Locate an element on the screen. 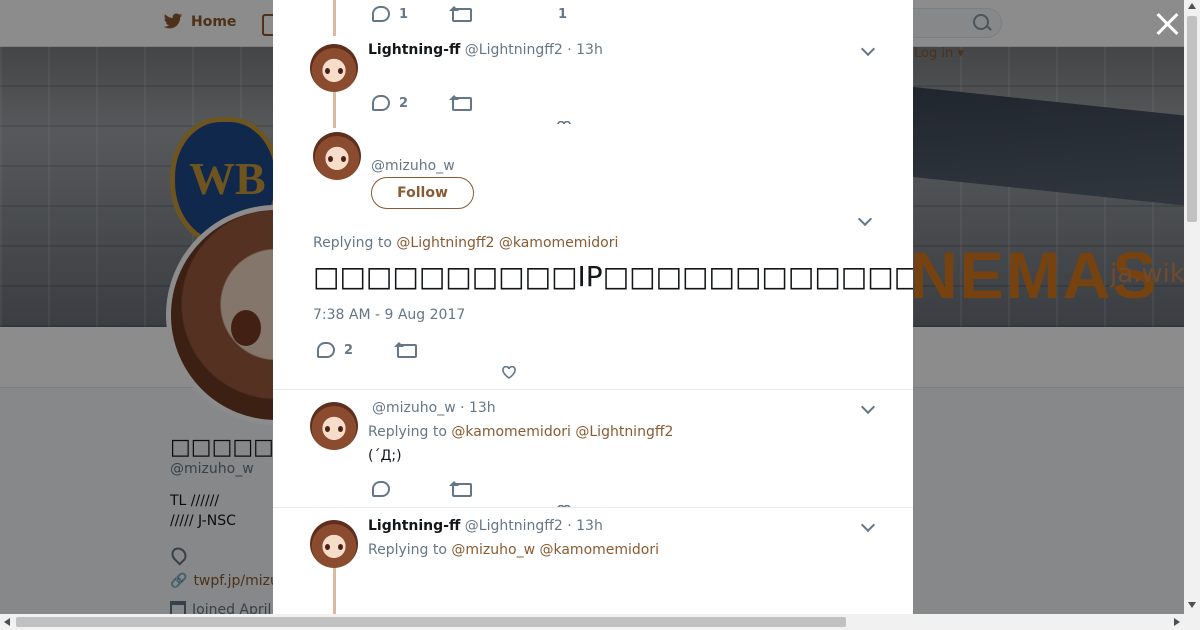 The height and width of the screenshot is (630, 1200). follow-button: Follow is located at coordinates (422, 193).